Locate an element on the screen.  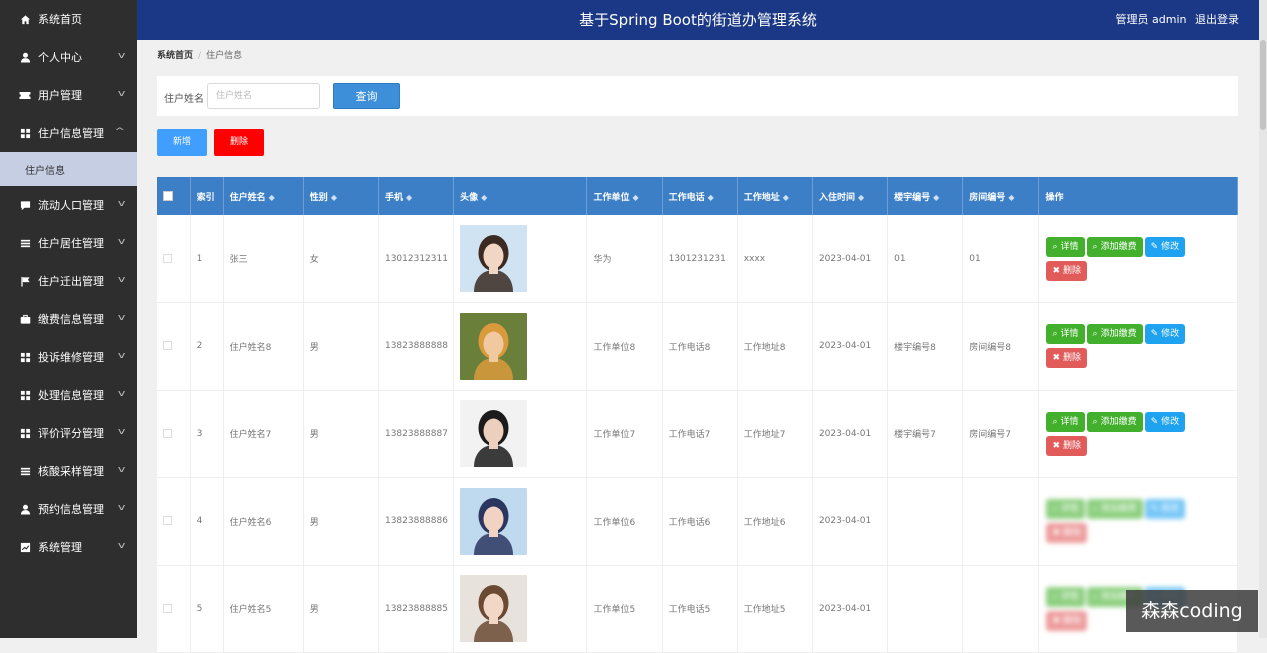
sidebar-item-label: 流动人口管理 is located at coordinates (71, 205).